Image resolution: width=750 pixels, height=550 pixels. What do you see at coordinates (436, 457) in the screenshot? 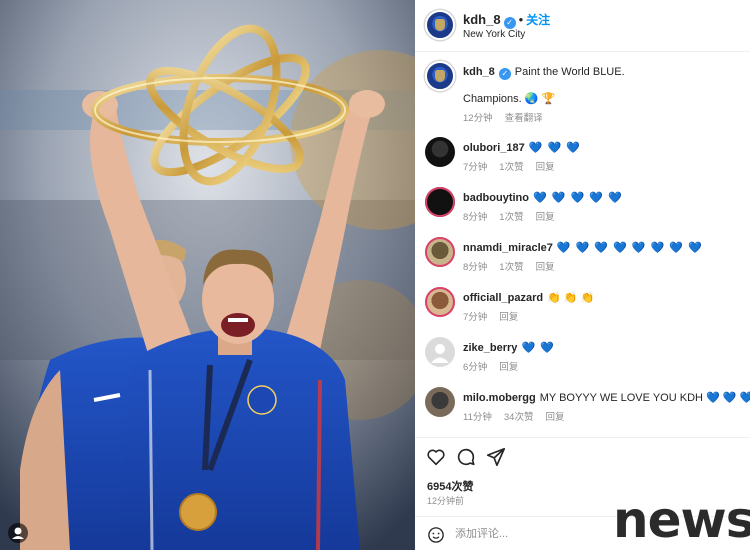
I see `heart-icon` at bounding box center [436, 457].